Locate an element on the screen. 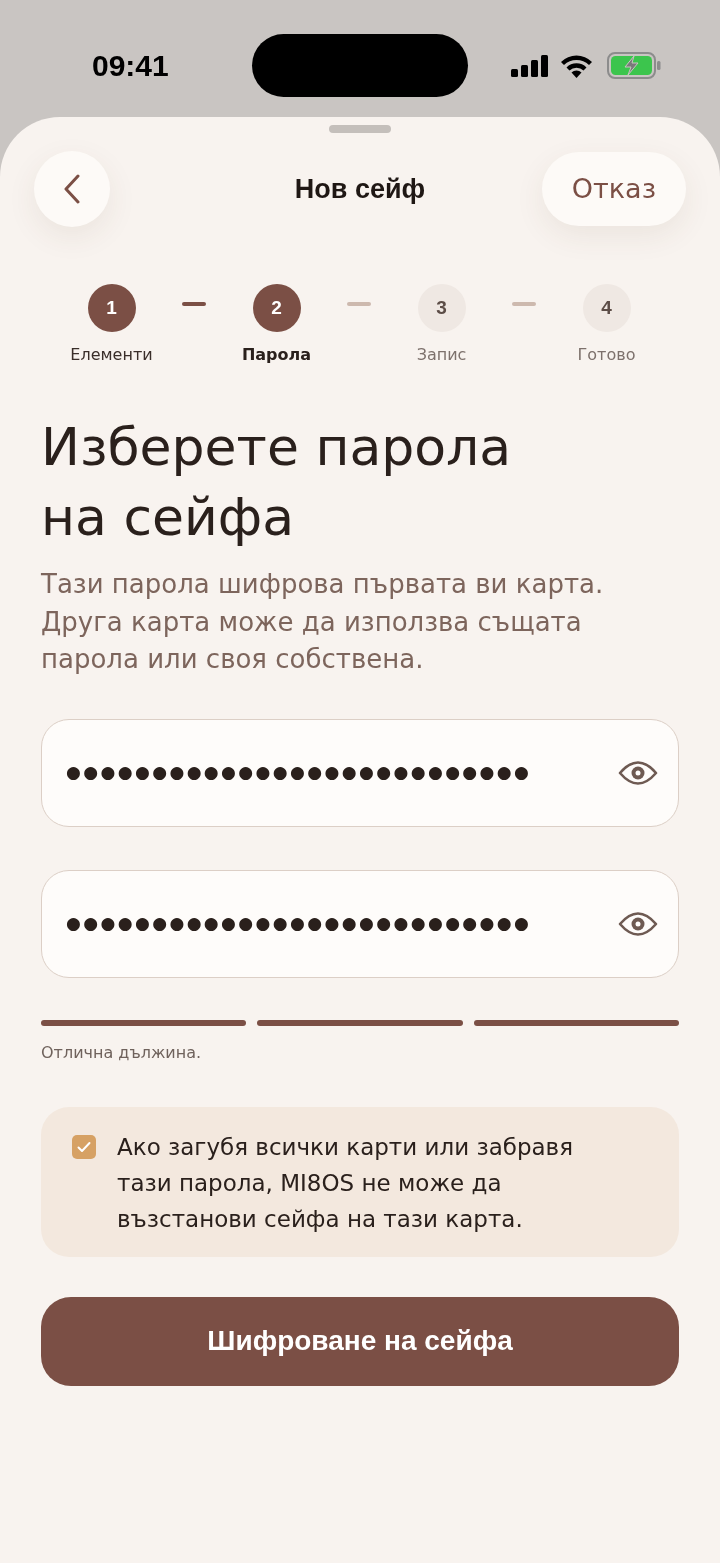 The height and width of the screenshot is (1563, 720). sheet-grabber is located at coordinates (360, 129).